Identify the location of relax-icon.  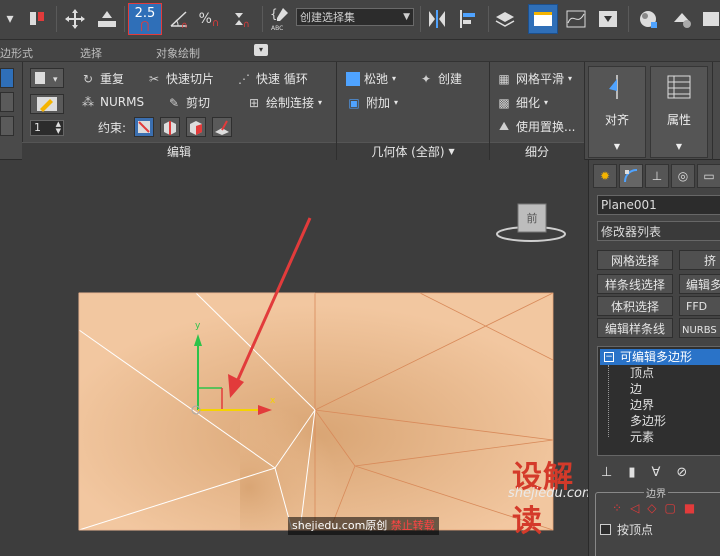
(353, 78).